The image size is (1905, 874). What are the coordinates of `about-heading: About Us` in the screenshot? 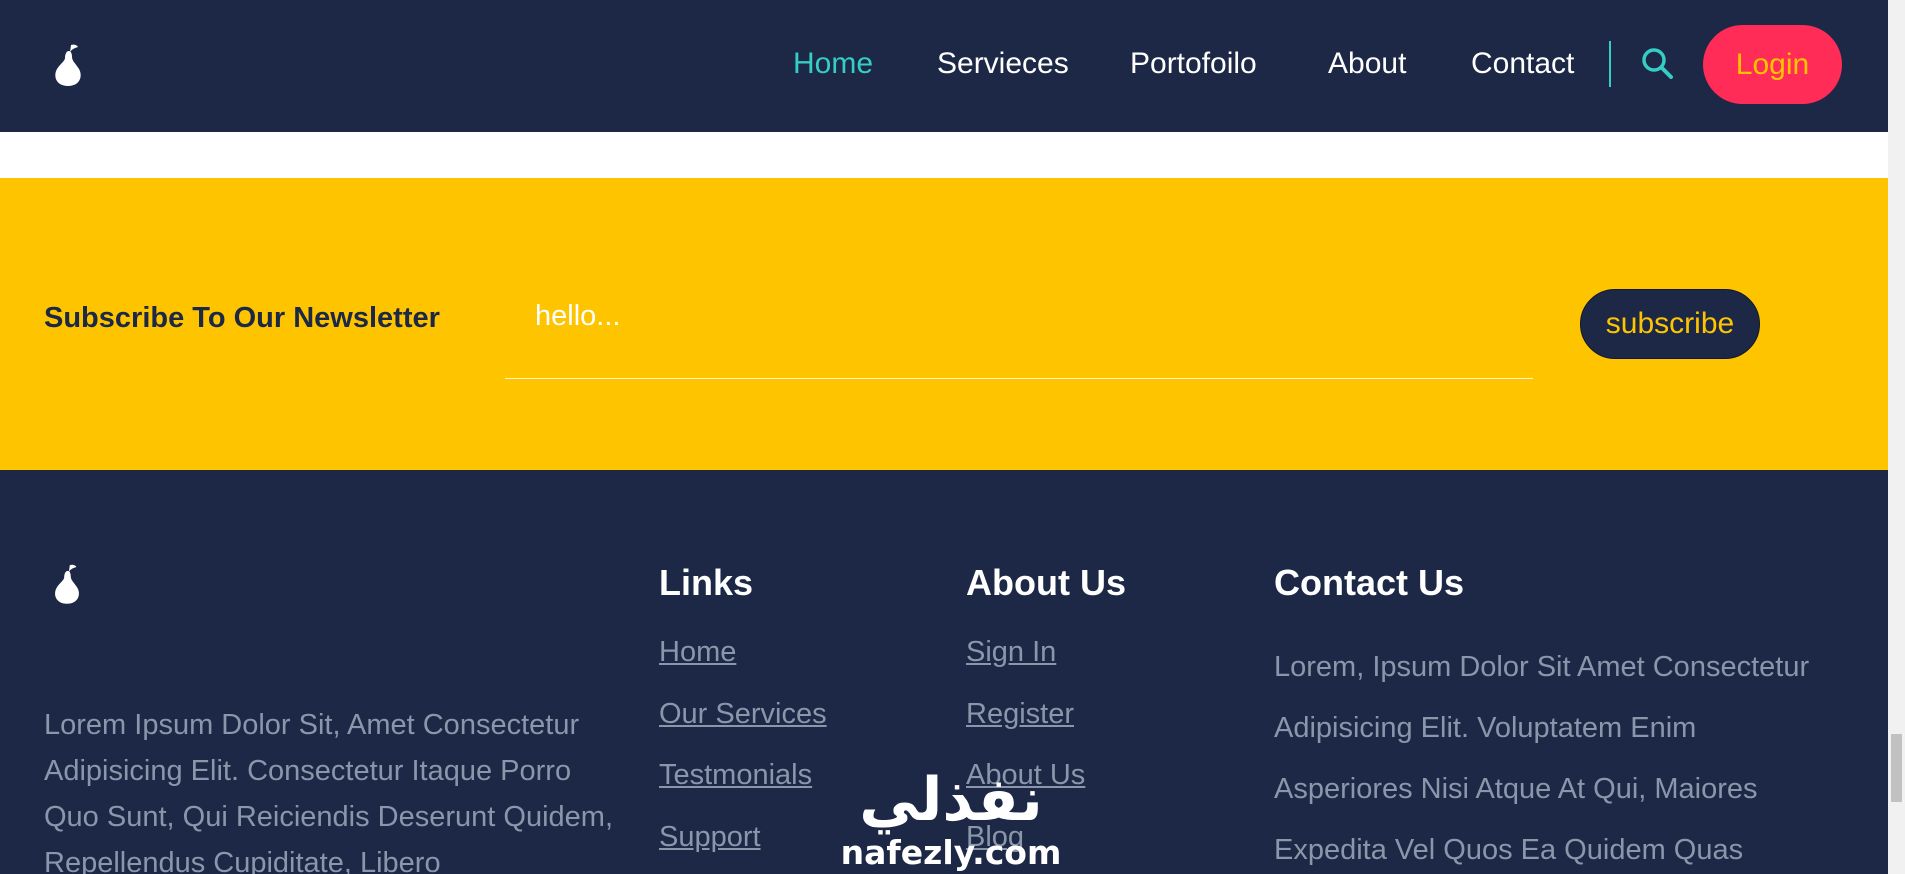 It's located at (1046, 582).